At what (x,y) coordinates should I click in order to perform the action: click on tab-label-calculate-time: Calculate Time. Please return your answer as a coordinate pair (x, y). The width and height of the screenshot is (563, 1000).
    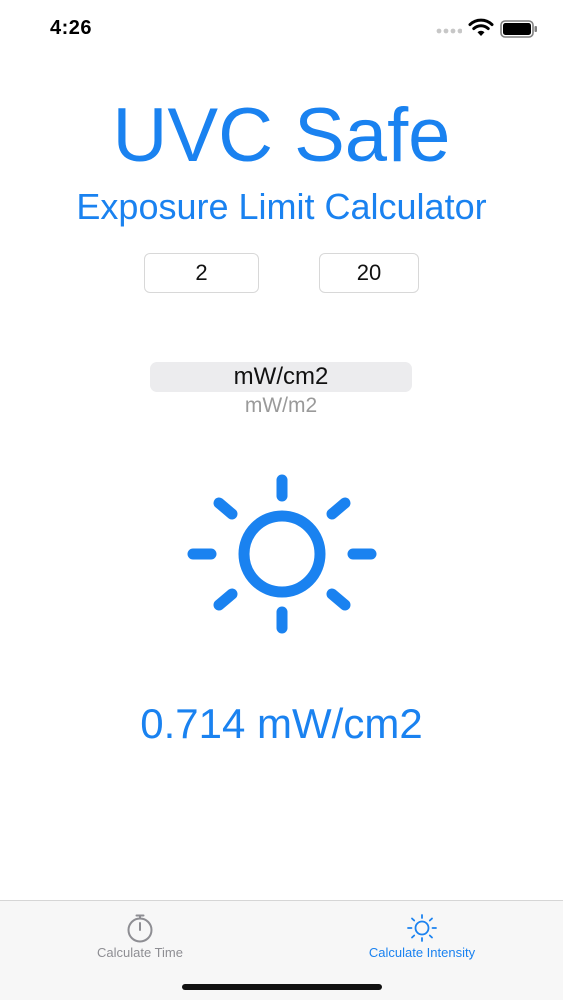
    Looking at the image, I should click on (140, 952).